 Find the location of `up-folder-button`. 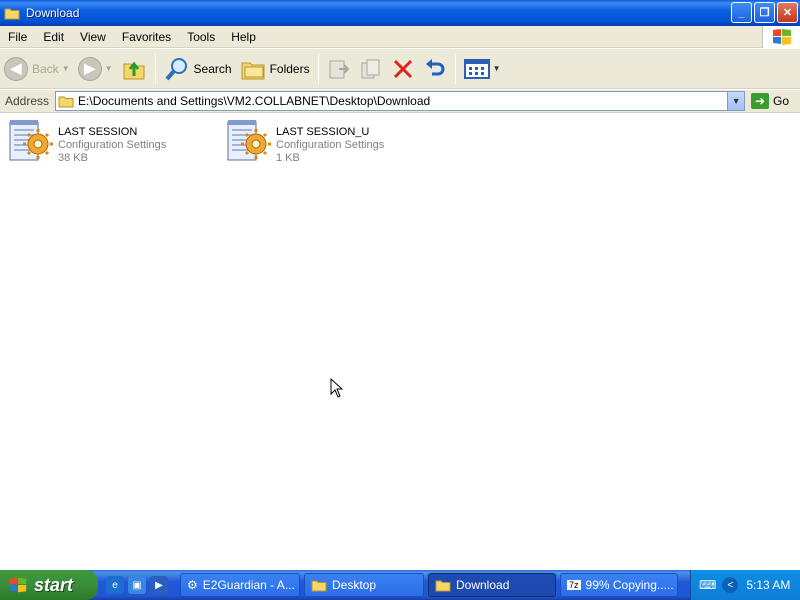

up-folder-button is located at coordinates (134, 69).